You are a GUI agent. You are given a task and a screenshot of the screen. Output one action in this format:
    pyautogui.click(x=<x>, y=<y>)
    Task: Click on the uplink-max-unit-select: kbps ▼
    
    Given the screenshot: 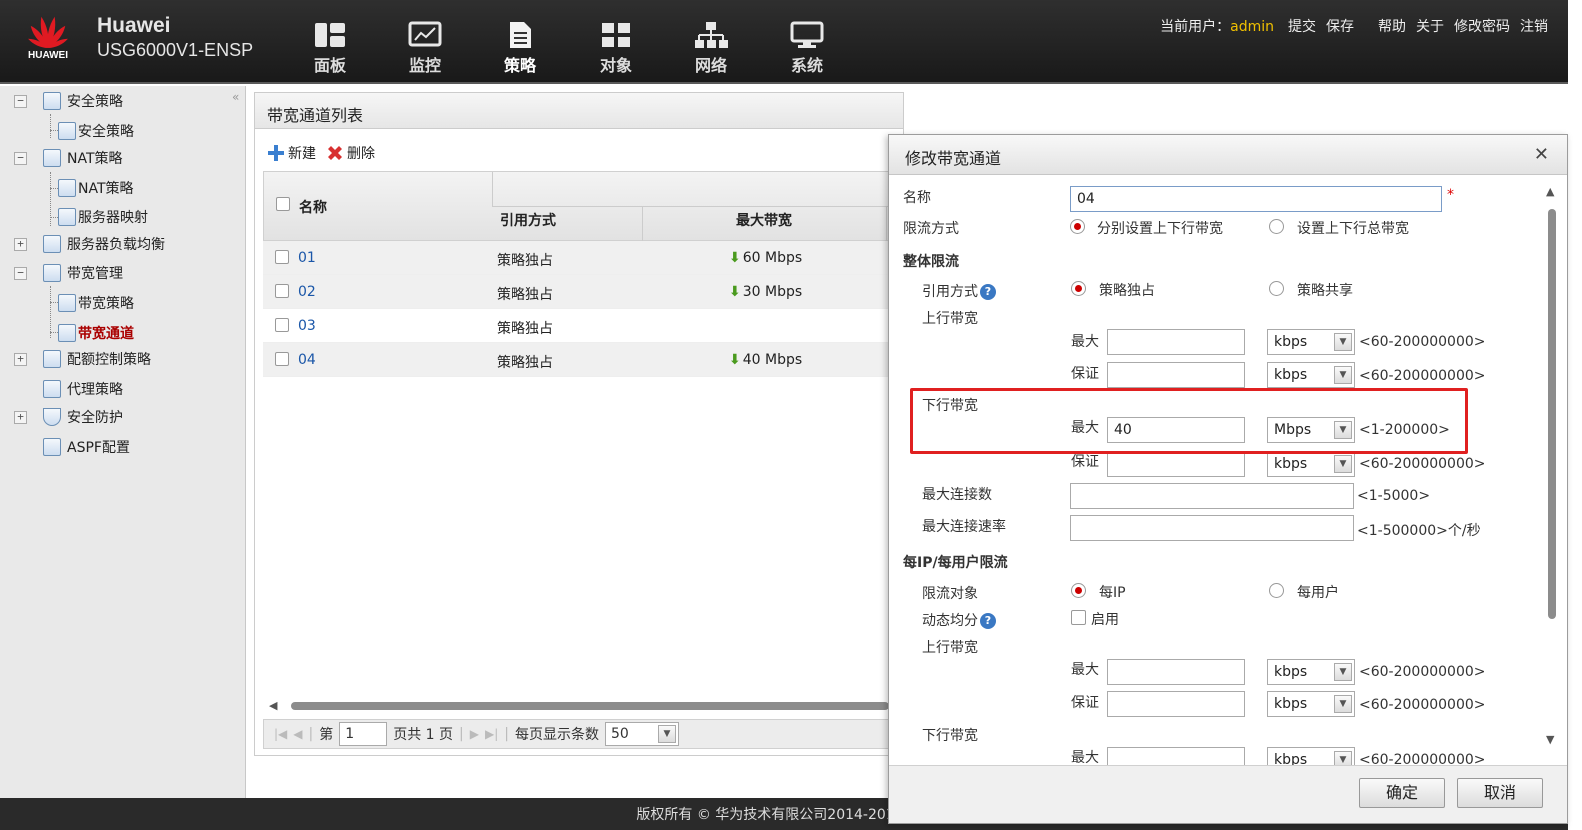 What is the action you would take?
    pyautogui.click(x=1311, y=342)
    